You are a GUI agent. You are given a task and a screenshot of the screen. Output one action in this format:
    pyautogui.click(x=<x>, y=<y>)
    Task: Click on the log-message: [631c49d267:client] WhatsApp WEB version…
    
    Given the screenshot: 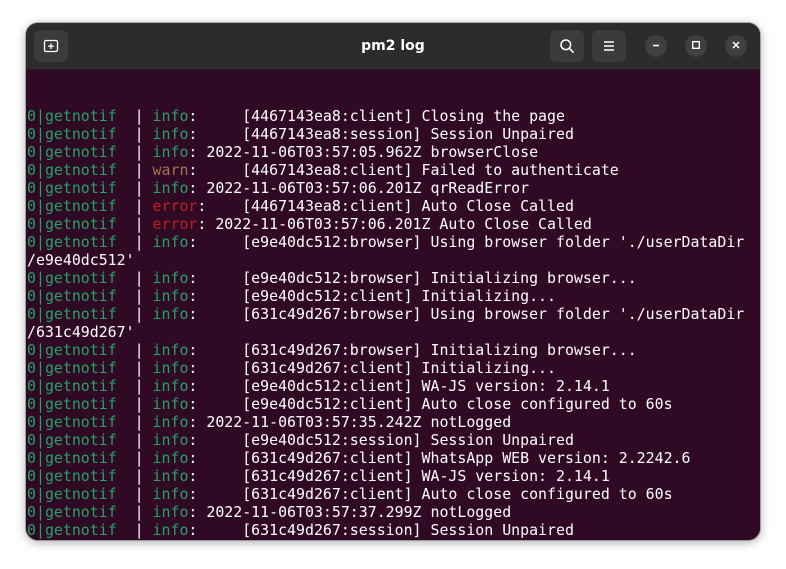 What is the action you would take?
    pyautogui.click(x=466, y=458)
    